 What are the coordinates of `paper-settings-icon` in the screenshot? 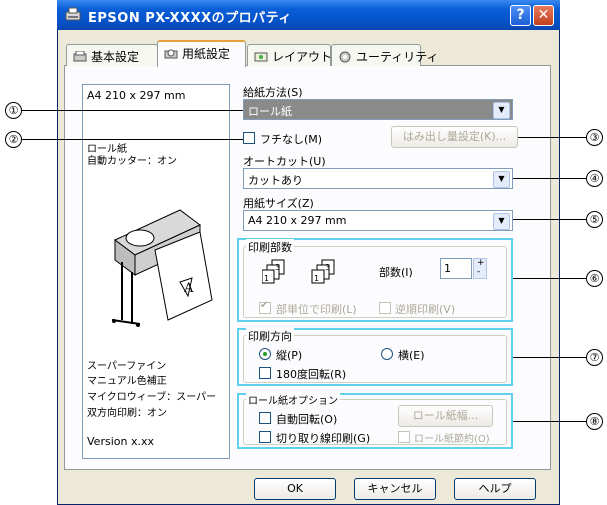 It's located at (171, 54).